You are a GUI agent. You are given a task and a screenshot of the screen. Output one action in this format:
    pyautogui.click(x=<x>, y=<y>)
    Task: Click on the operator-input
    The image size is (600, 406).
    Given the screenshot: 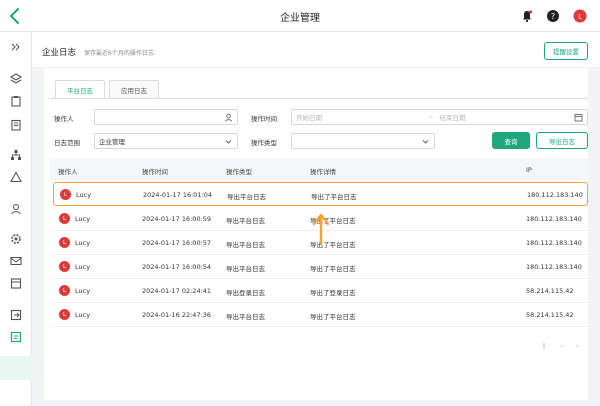 What is the action you would take?
    pyautogui.click(x=166, y=117)
    